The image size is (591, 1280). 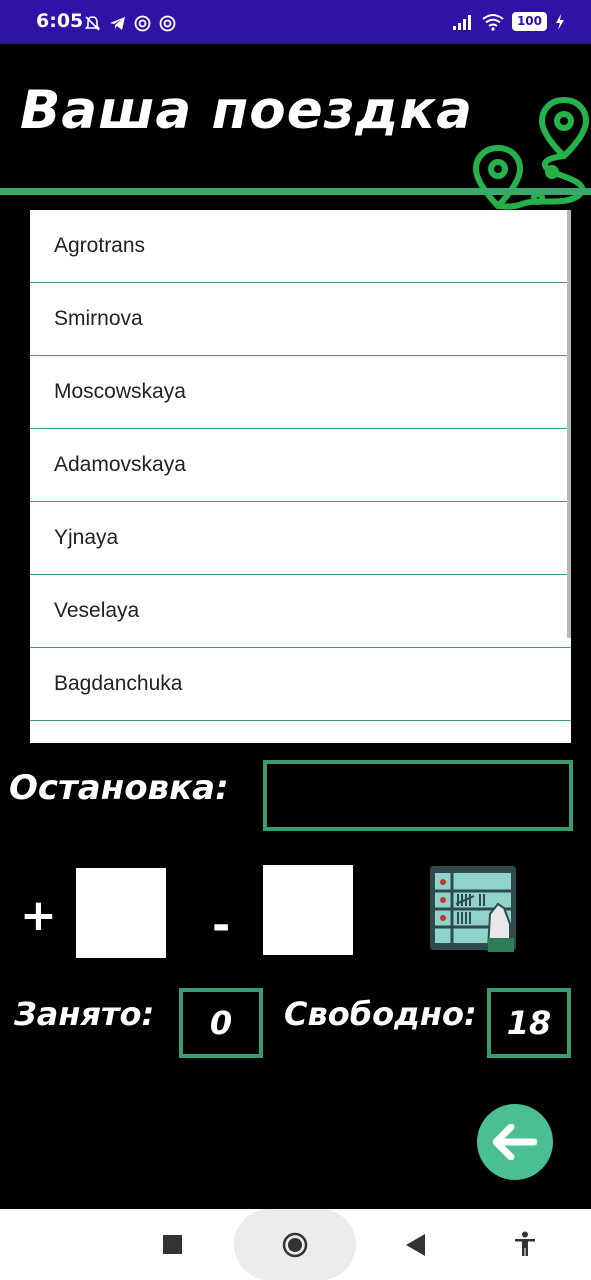 I want to click on battery-icon: 100, so click(x=529, y=21).